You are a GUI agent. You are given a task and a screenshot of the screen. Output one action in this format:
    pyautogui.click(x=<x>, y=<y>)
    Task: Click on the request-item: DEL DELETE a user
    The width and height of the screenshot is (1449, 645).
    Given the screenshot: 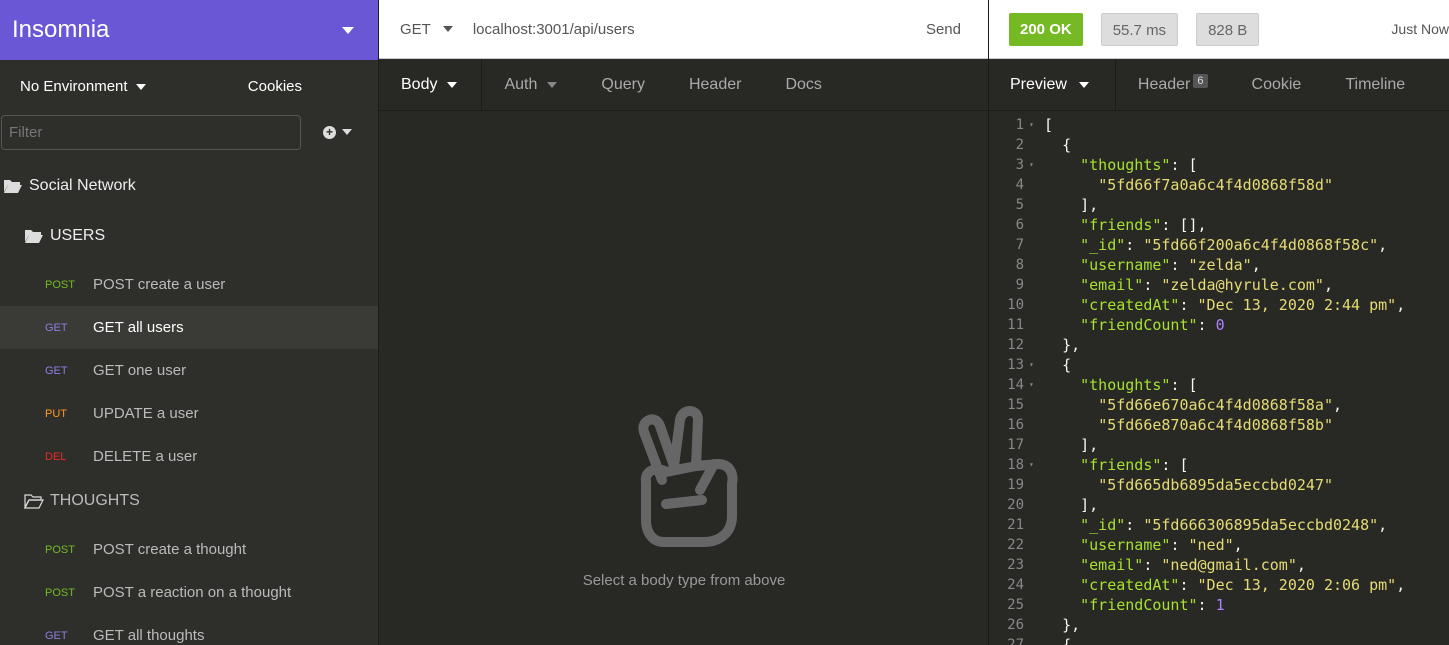 What is the action you would take?
    pyautogui.click(x=189, y=456)
    